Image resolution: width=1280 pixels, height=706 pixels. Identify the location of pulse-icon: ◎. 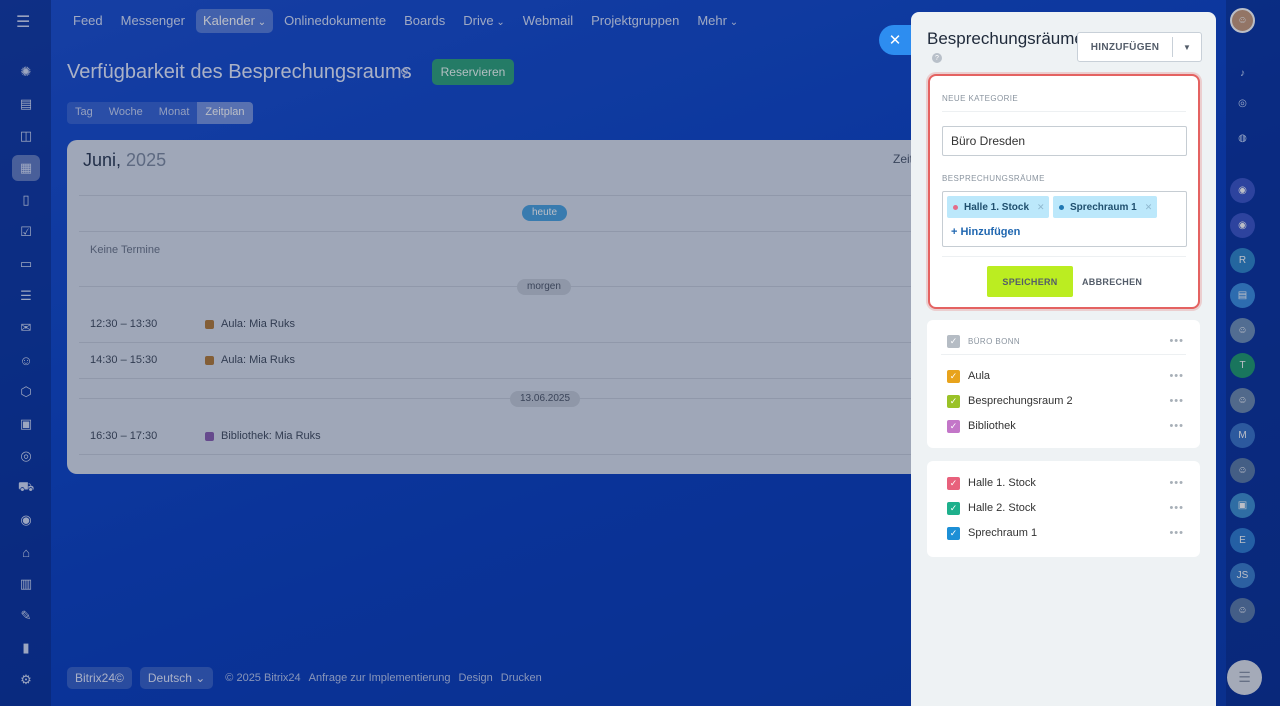
(1242, 103).